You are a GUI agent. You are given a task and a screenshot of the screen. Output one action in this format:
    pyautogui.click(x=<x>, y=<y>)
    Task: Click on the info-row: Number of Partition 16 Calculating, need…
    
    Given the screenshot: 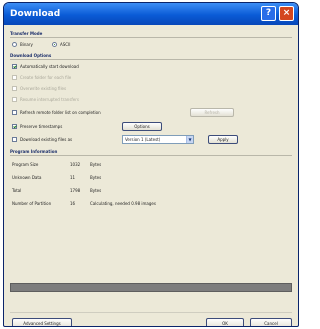 What is the action you would take?
    pyautogui.click(x=152, y=203)
    